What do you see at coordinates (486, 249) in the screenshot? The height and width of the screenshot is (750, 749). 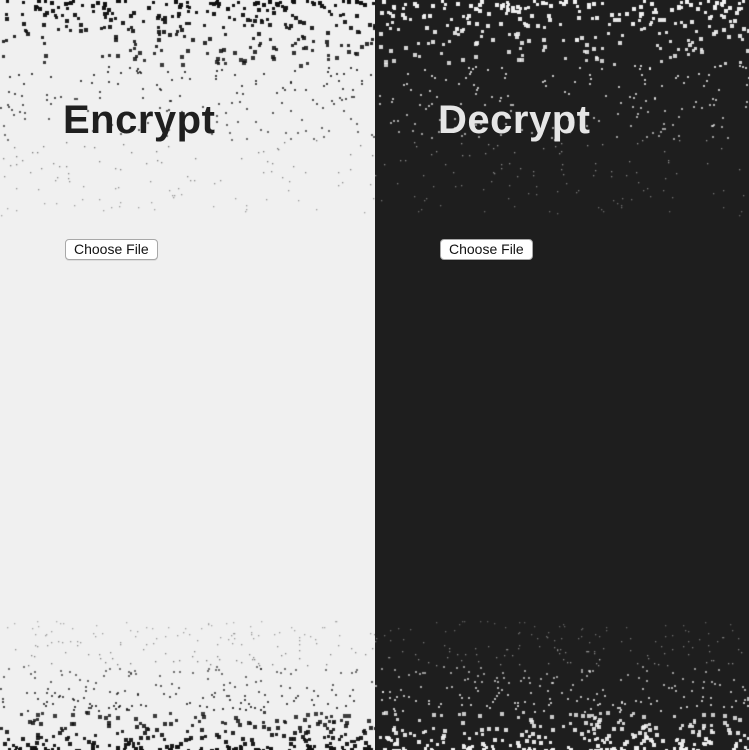 I see `decrypt-choose-file-button: Choose File` at bounding box center [486, 249].